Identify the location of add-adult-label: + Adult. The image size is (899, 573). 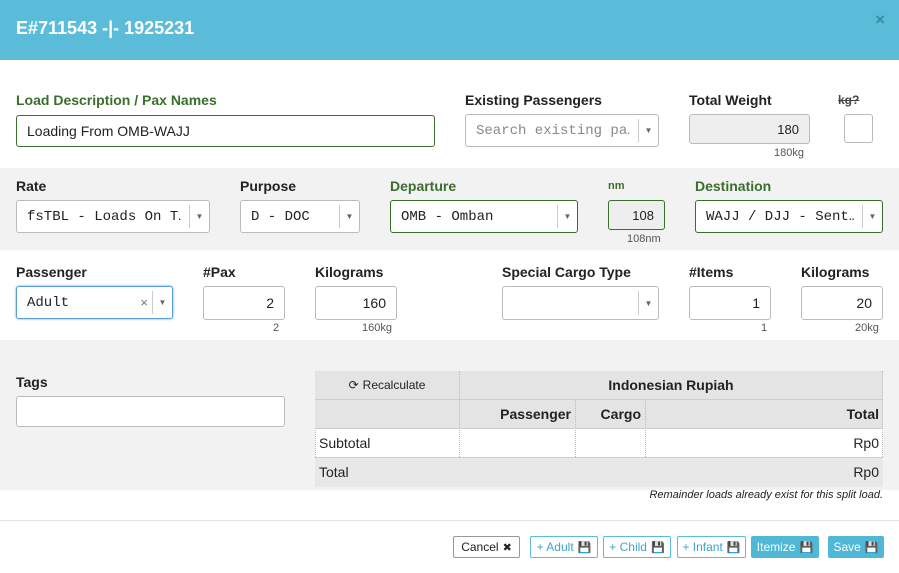
(555, 547).